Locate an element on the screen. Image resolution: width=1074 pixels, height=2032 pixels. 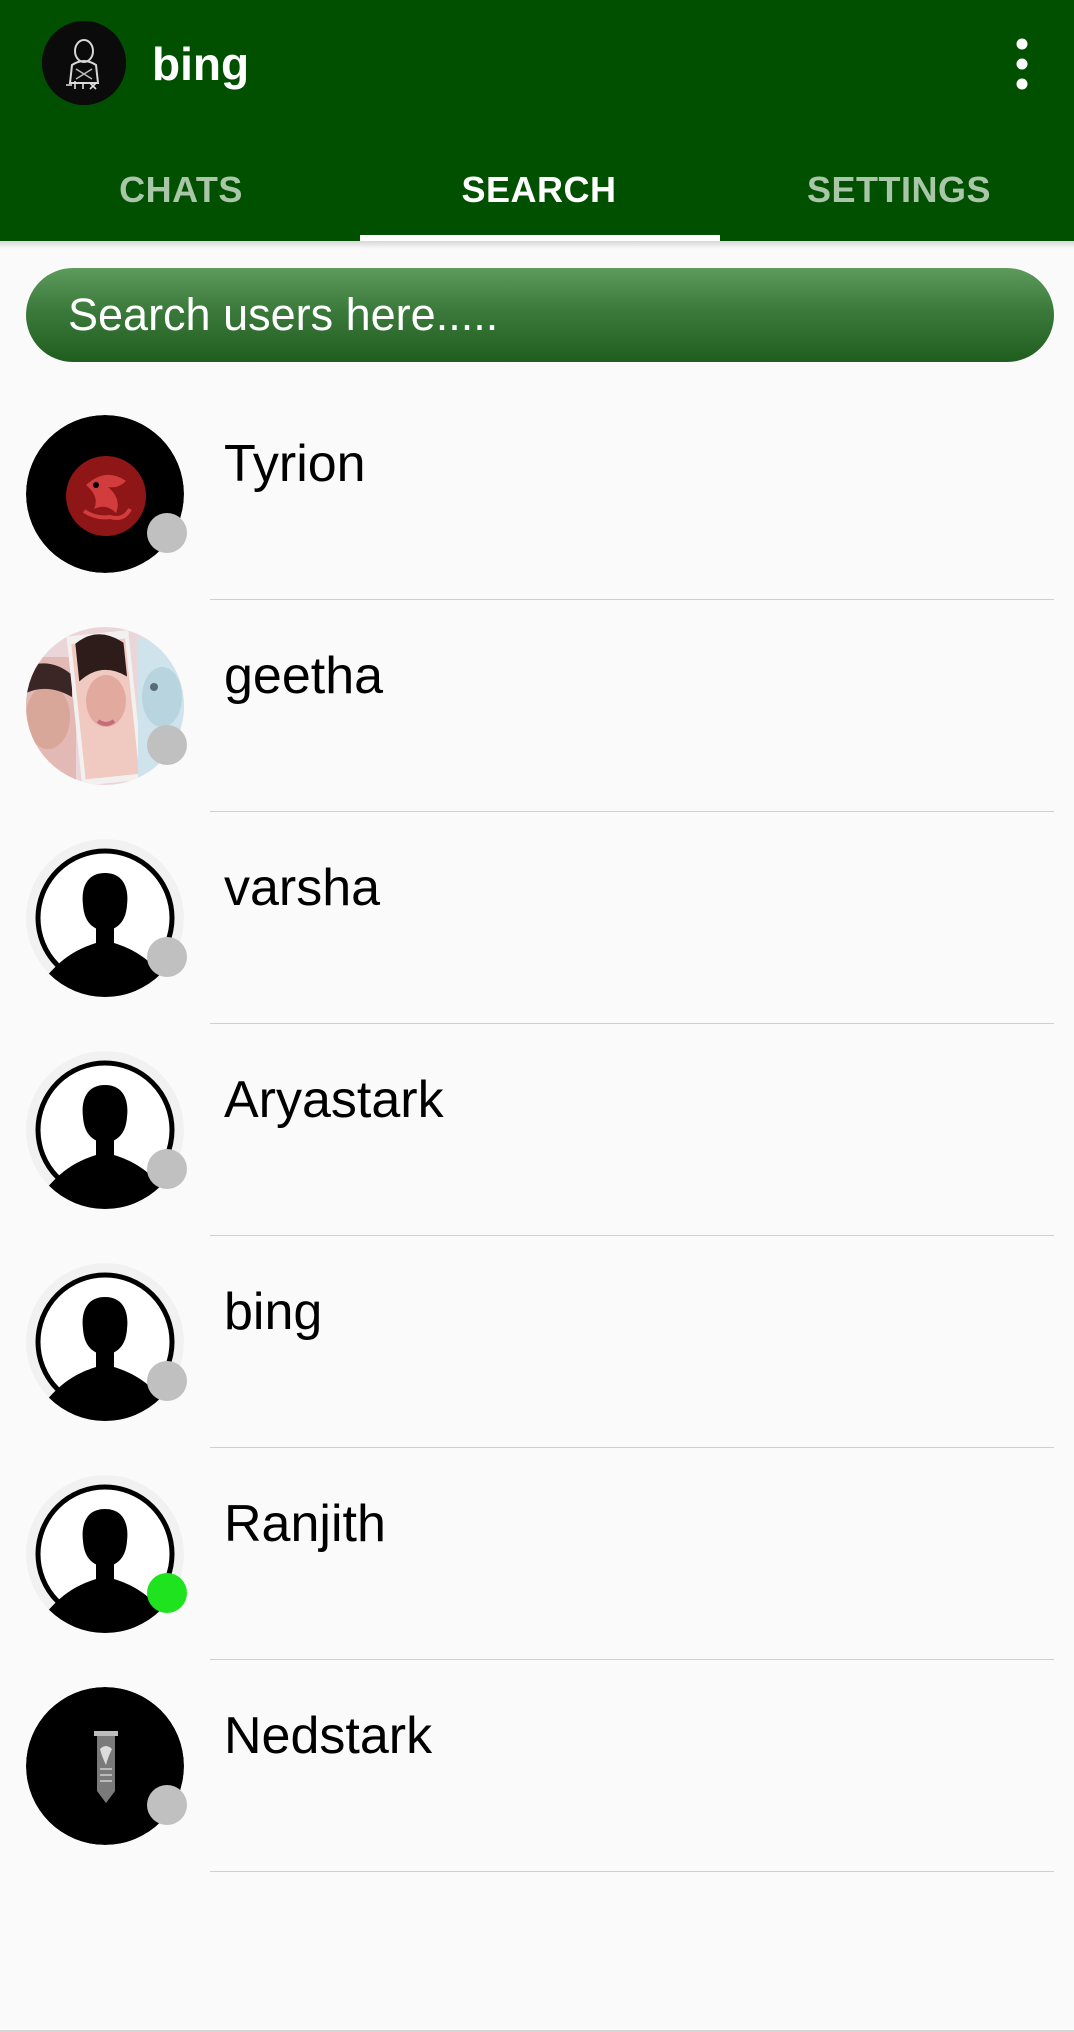
search-bar is located at coordinates (540, 315).